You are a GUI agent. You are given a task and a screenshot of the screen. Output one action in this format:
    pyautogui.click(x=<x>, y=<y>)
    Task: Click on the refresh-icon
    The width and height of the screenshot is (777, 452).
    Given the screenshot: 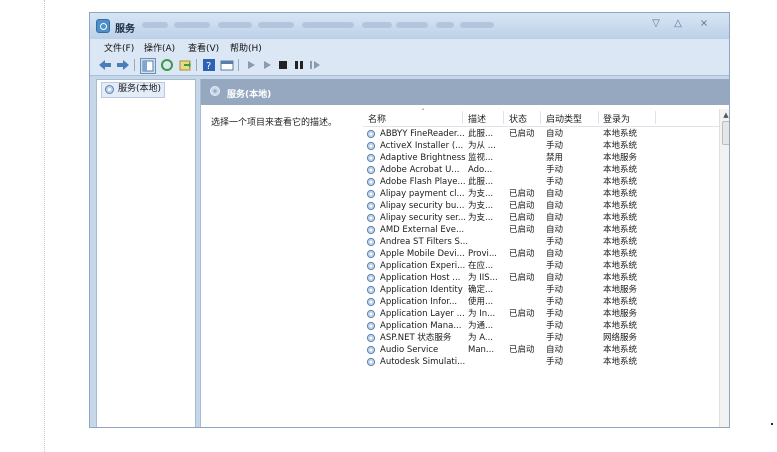 What is the action you would take?
    pyautogui.click(x=167, y=65)
    